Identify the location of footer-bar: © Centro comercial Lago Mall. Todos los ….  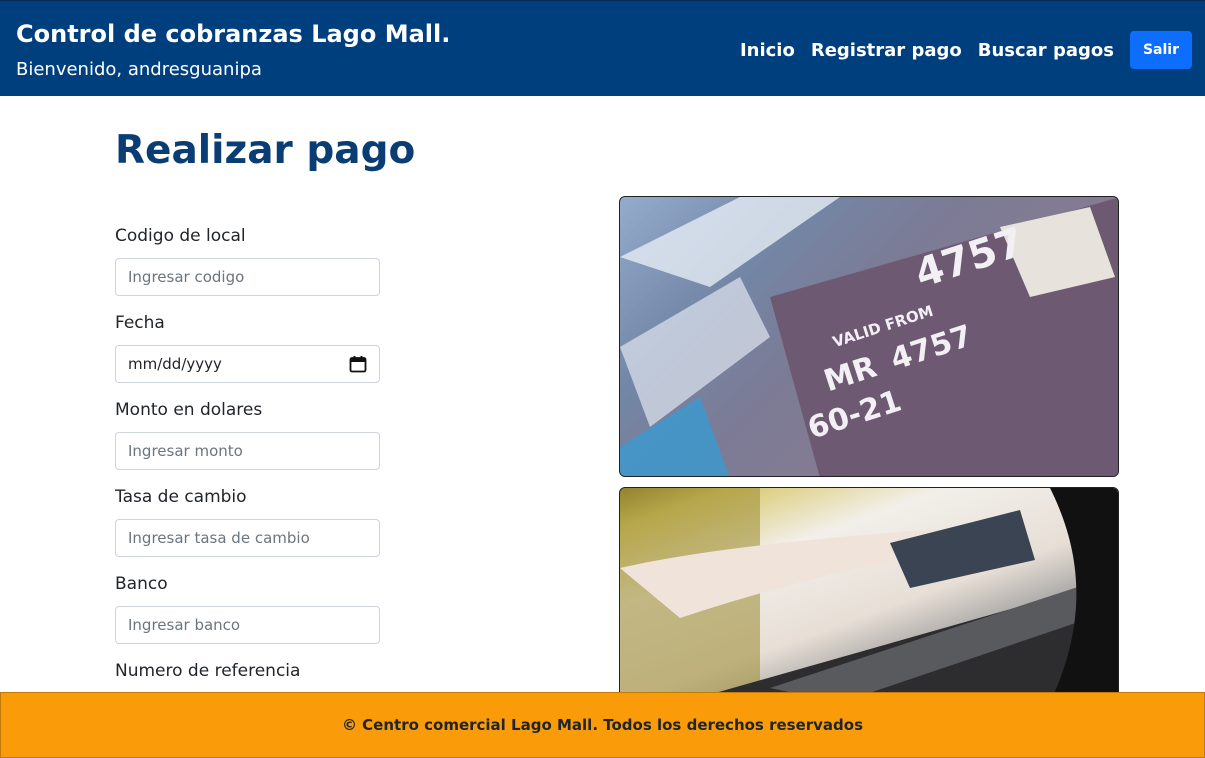
(602, 725).